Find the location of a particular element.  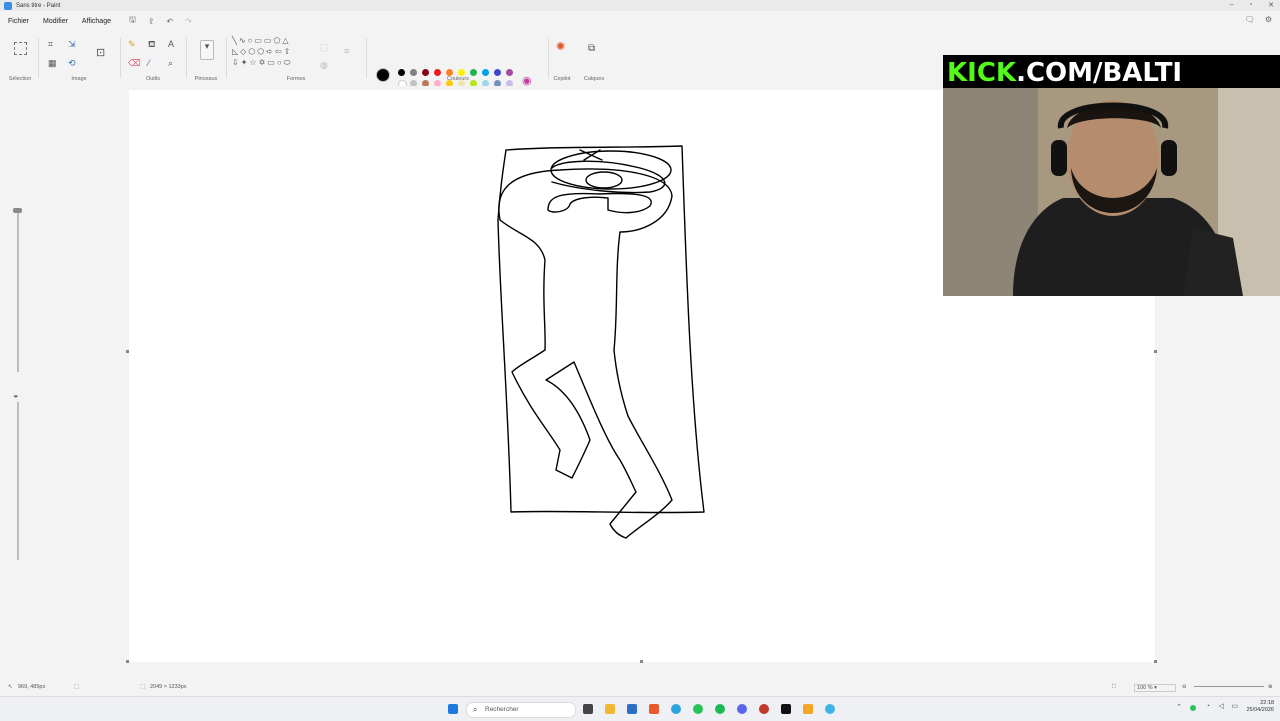

clock-date: 25/04/2026 is located at coordinates (1260, 710).